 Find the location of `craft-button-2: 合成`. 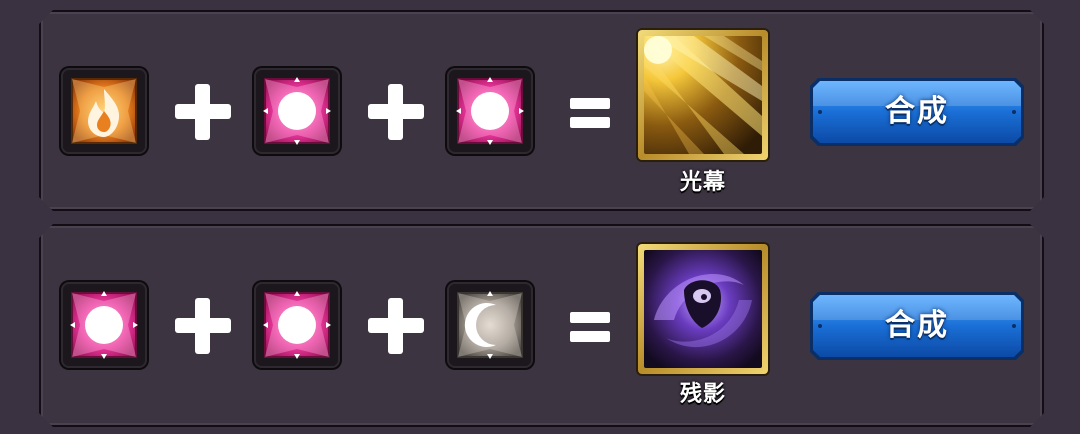

craft-button-2: 合成 is located at coordinates (917, 326).